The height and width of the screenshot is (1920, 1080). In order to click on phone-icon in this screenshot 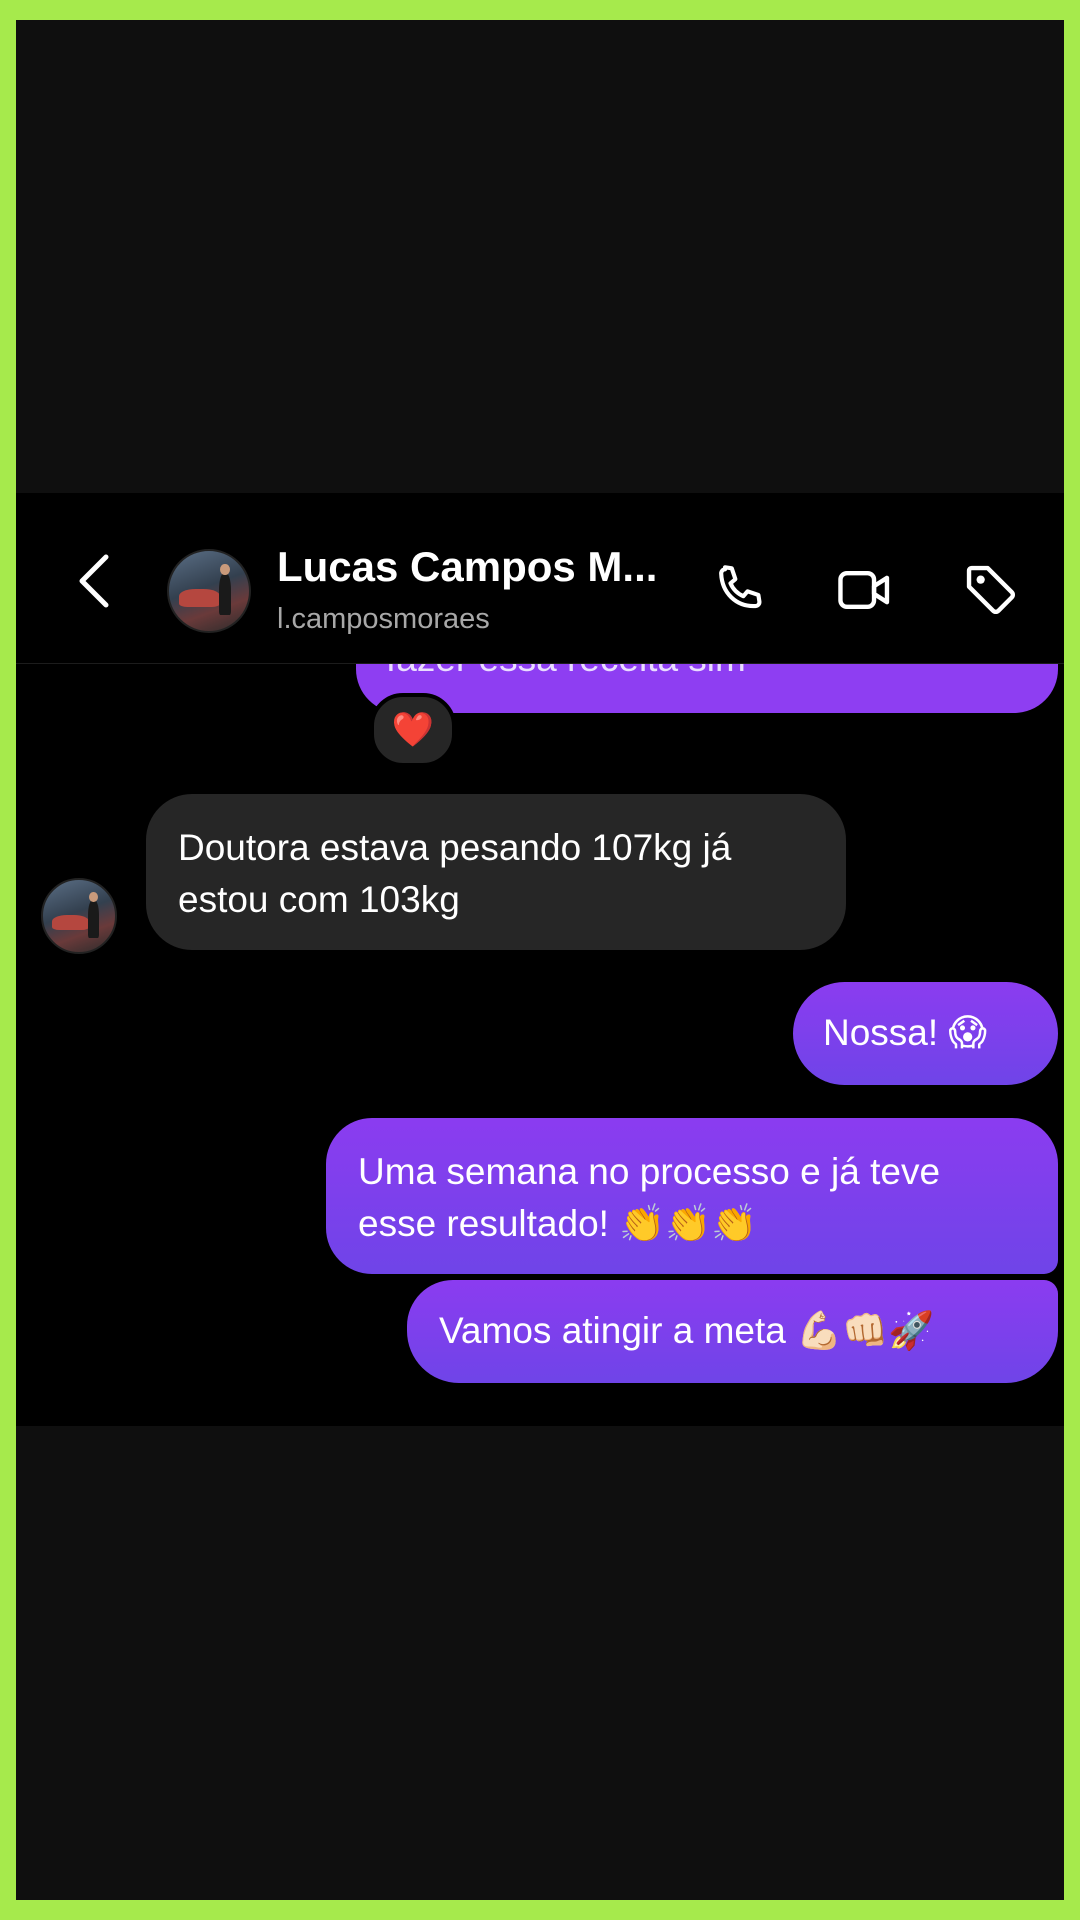, I will do `click(739, 590)`.